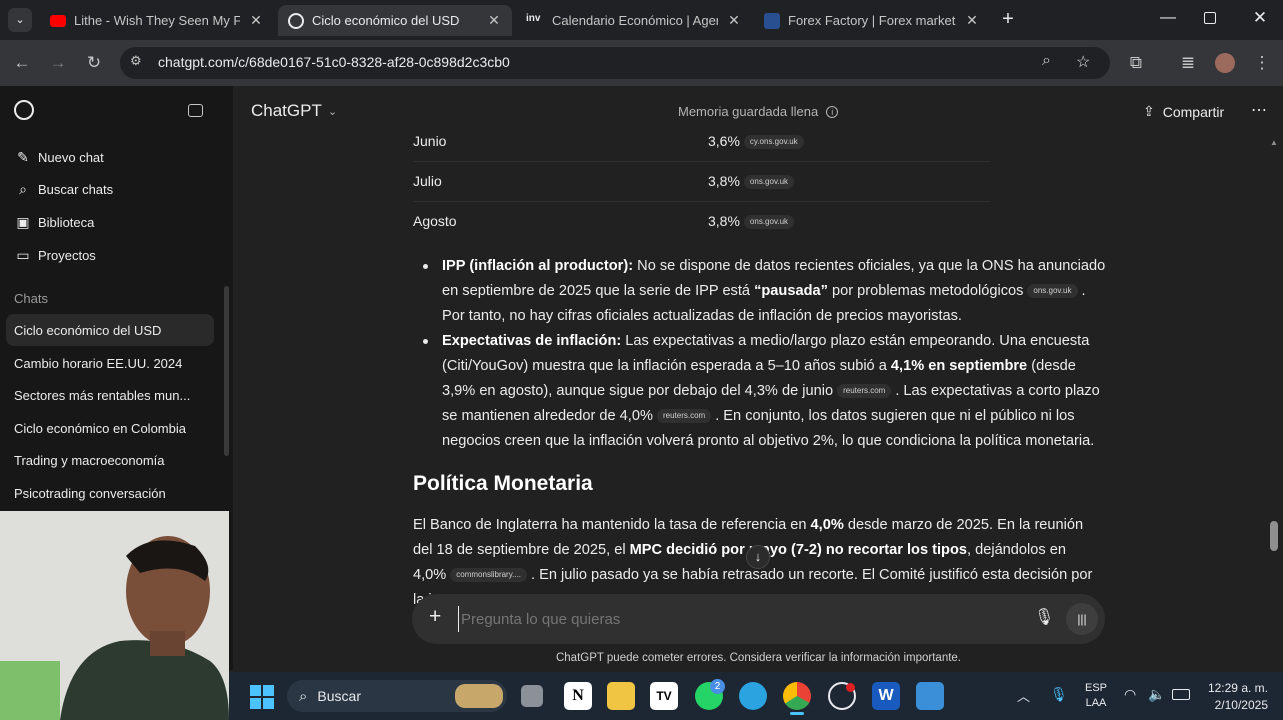 Image resolution: width=1283 pixels, height=720 pixels. I want to click on battery-icon, so click(1181, 694).